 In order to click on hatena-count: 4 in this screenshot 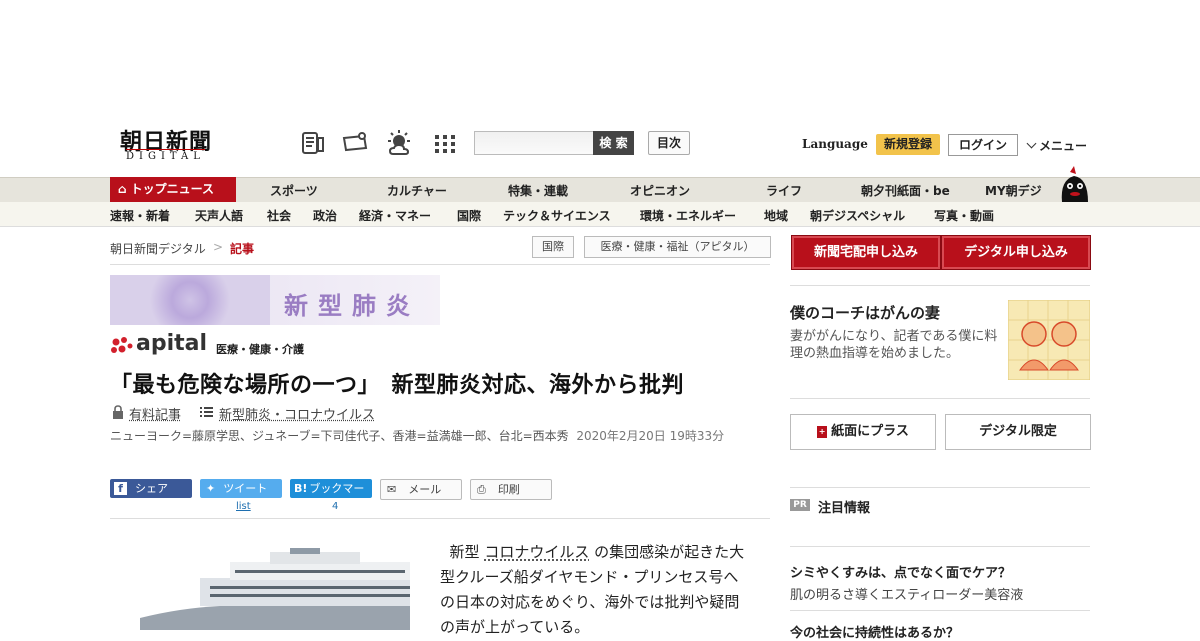, I will do `click(335, 506)`.